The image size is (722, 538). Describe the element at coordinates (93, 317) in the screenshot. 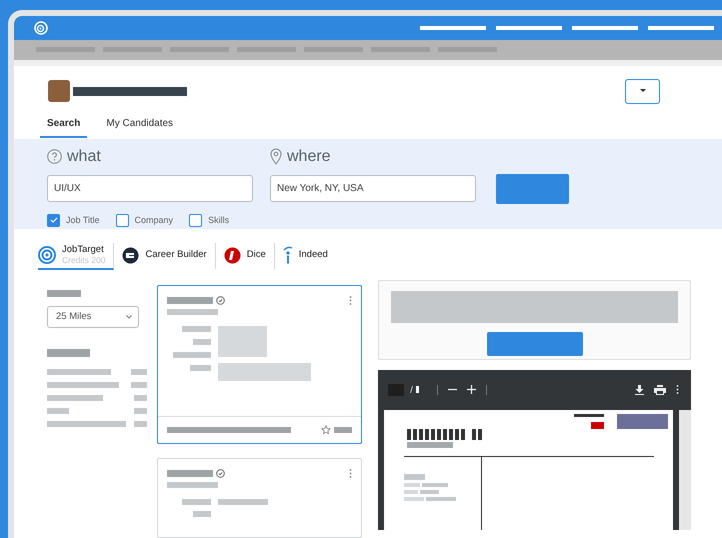

I see `distance-select: 25 Miles` at that location.